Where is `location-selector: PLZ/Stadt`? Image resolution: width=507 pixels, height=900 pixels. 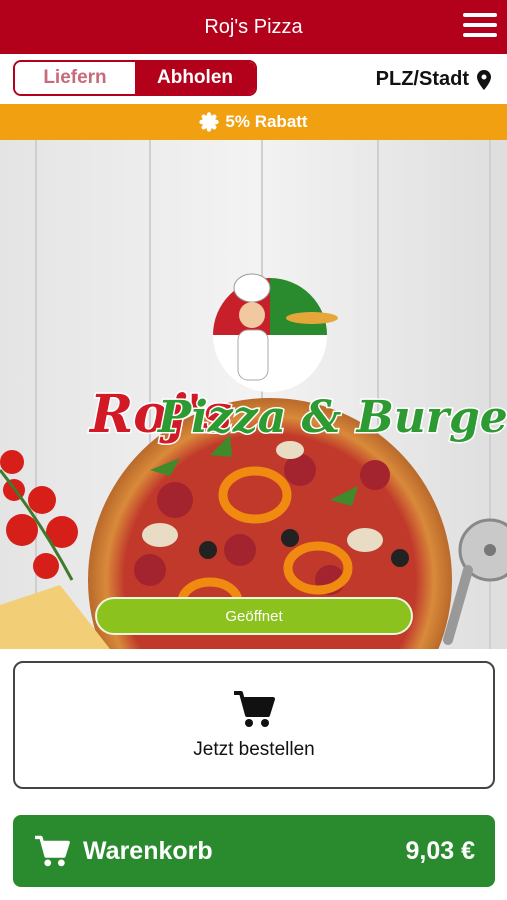 location-selector: PLZ/Stadt is located at coordinates (433, 79).